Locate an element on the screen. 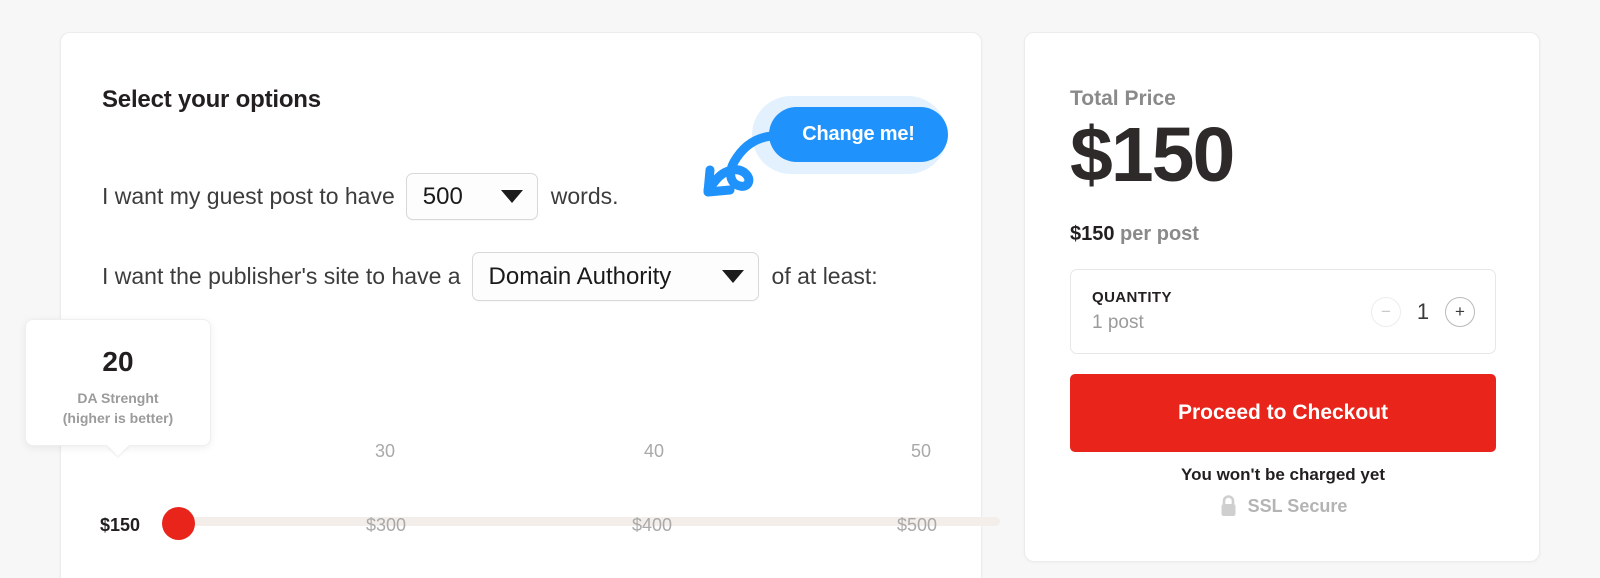 Image resolution: width=1600 pixels, height=578 pixels. per-post-price: $150 per post is located at coordinates (1134, 234).